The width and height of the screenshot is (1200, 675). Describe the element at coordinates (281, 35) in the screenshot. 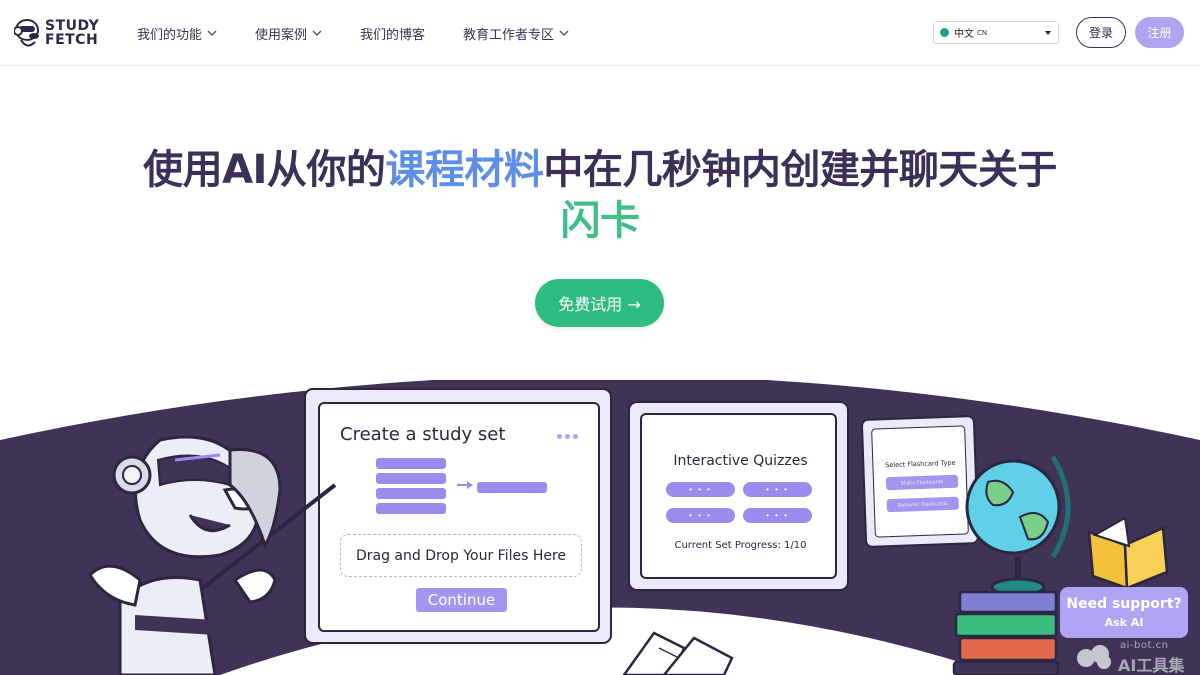

I see `nav-item-label: 使用案例` at that location.